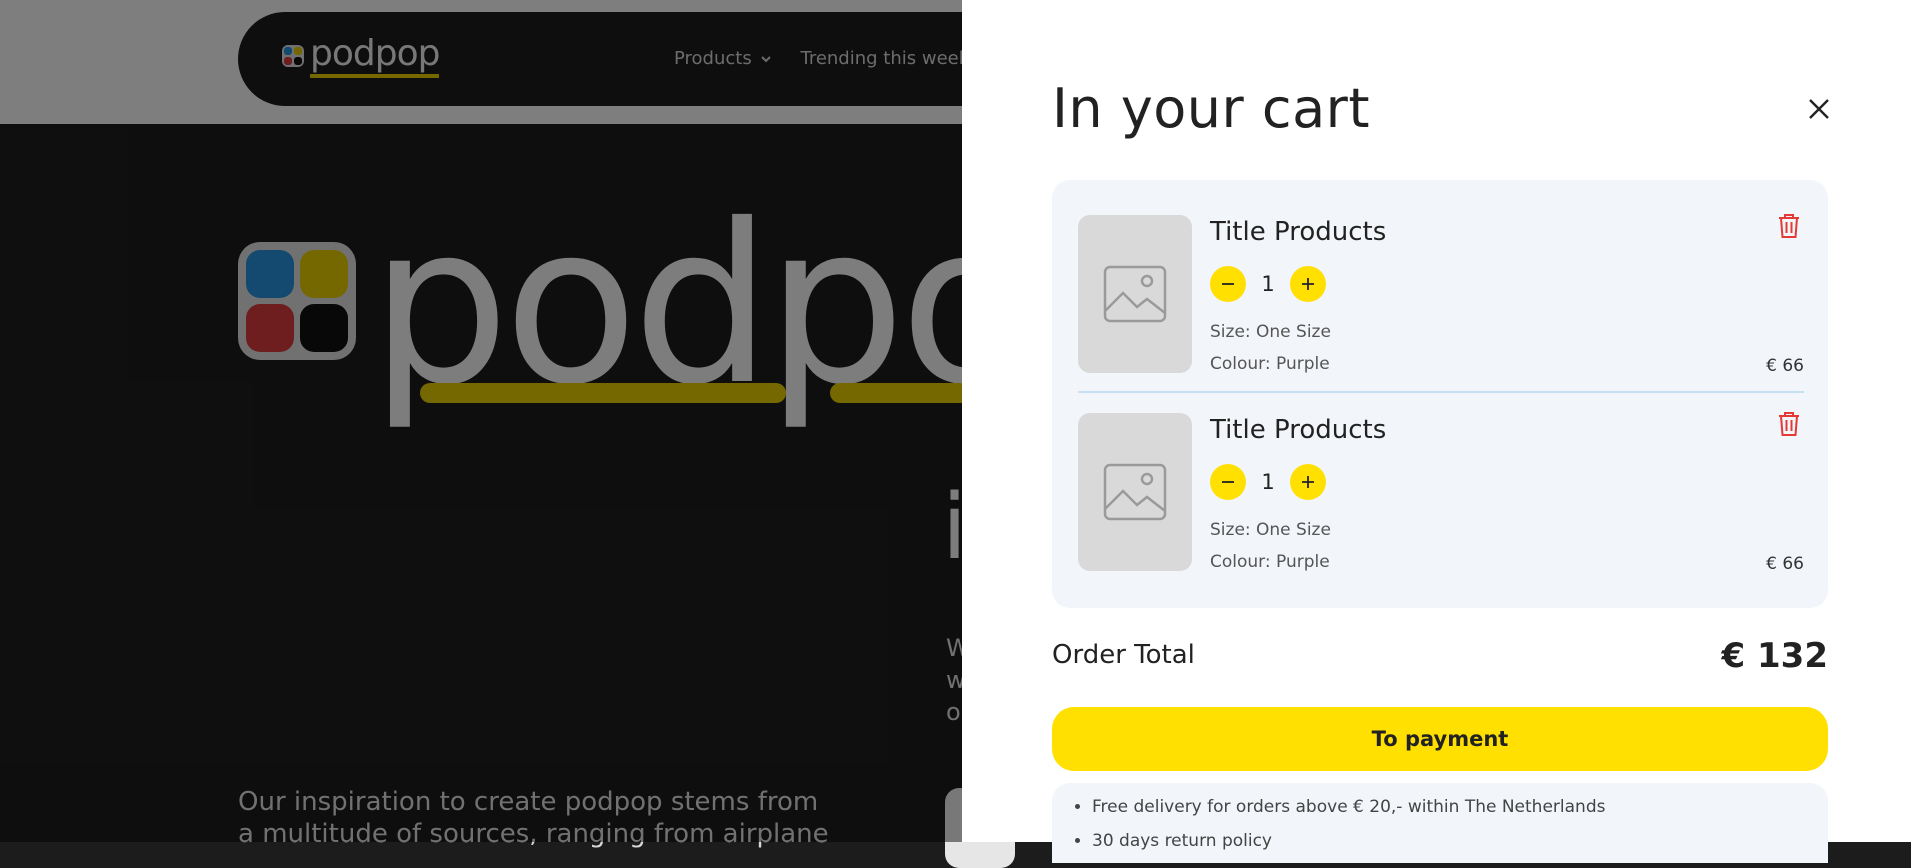 The image size is (1911, 868). Describe the element at coordinates (1774, 656) in the screenshot. I see `order-total-value: € 132` at that location.